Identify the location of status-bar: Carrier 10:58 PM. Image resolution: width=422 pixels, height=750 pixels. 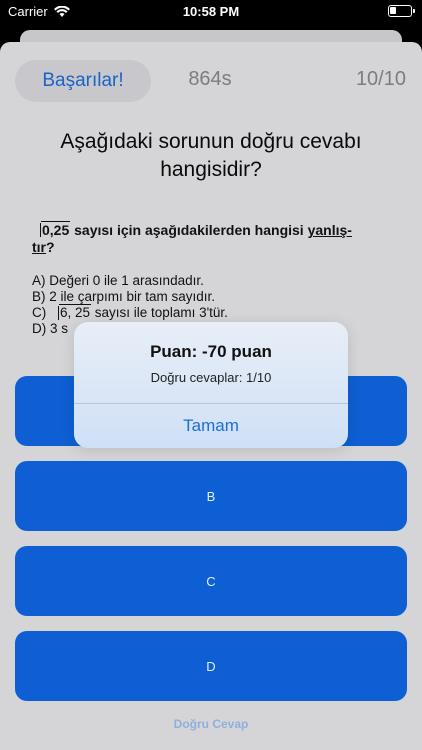
(211, 11).